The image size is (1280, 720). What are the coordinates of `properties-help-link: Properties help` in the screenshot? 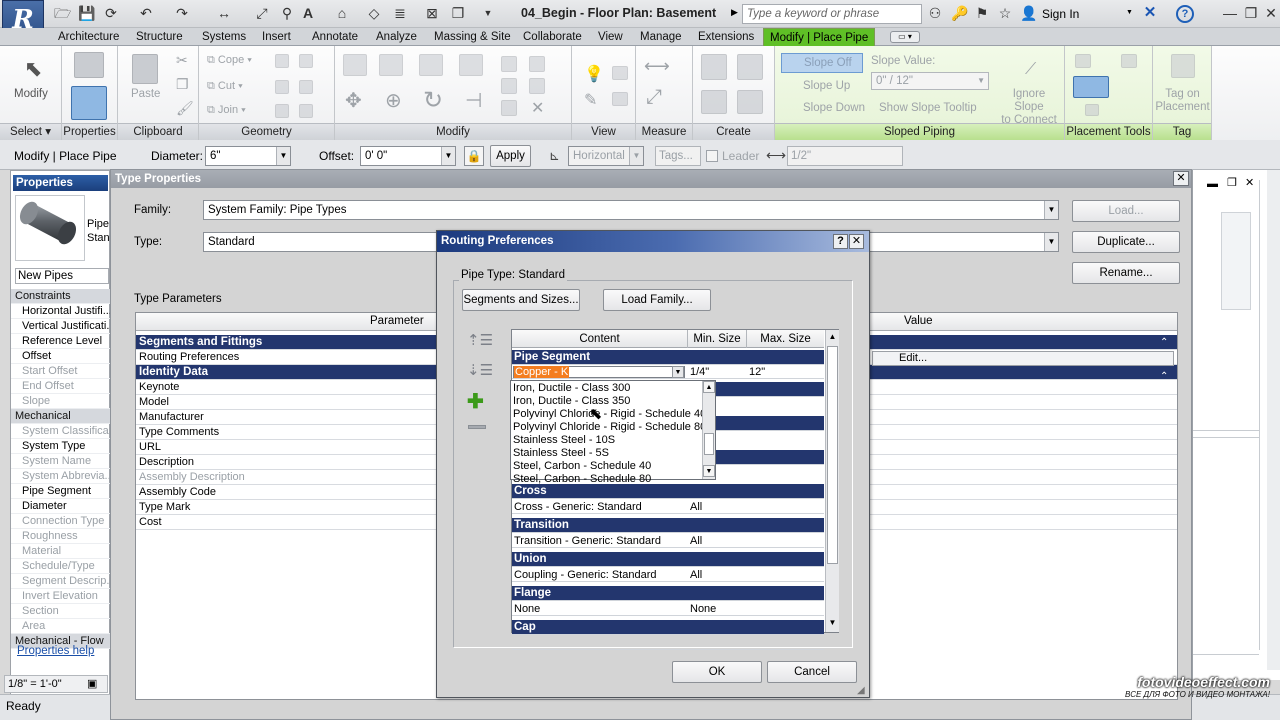 It's located at (55, 651).